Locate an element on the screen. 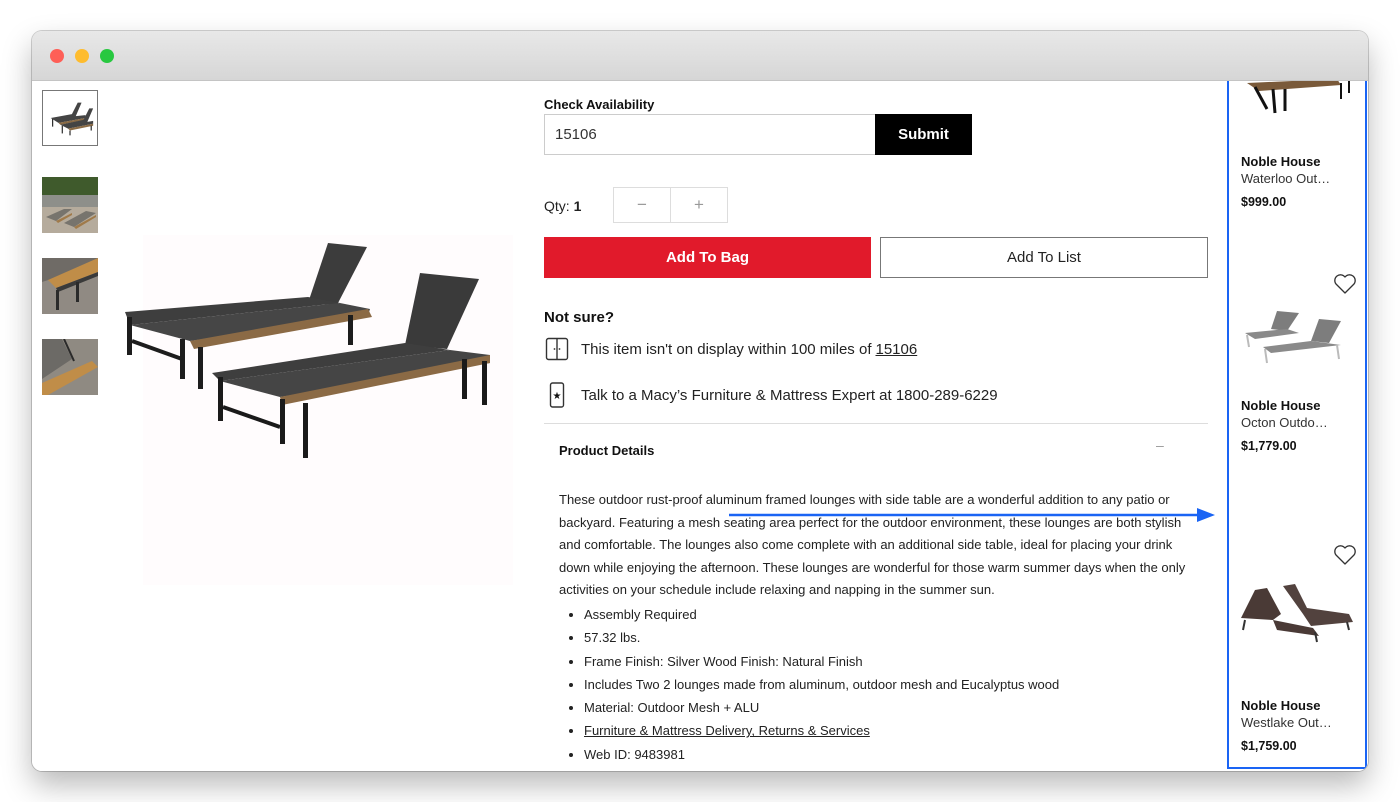  recommendation-price: $999.00 is located at coordinates (1264, 202).